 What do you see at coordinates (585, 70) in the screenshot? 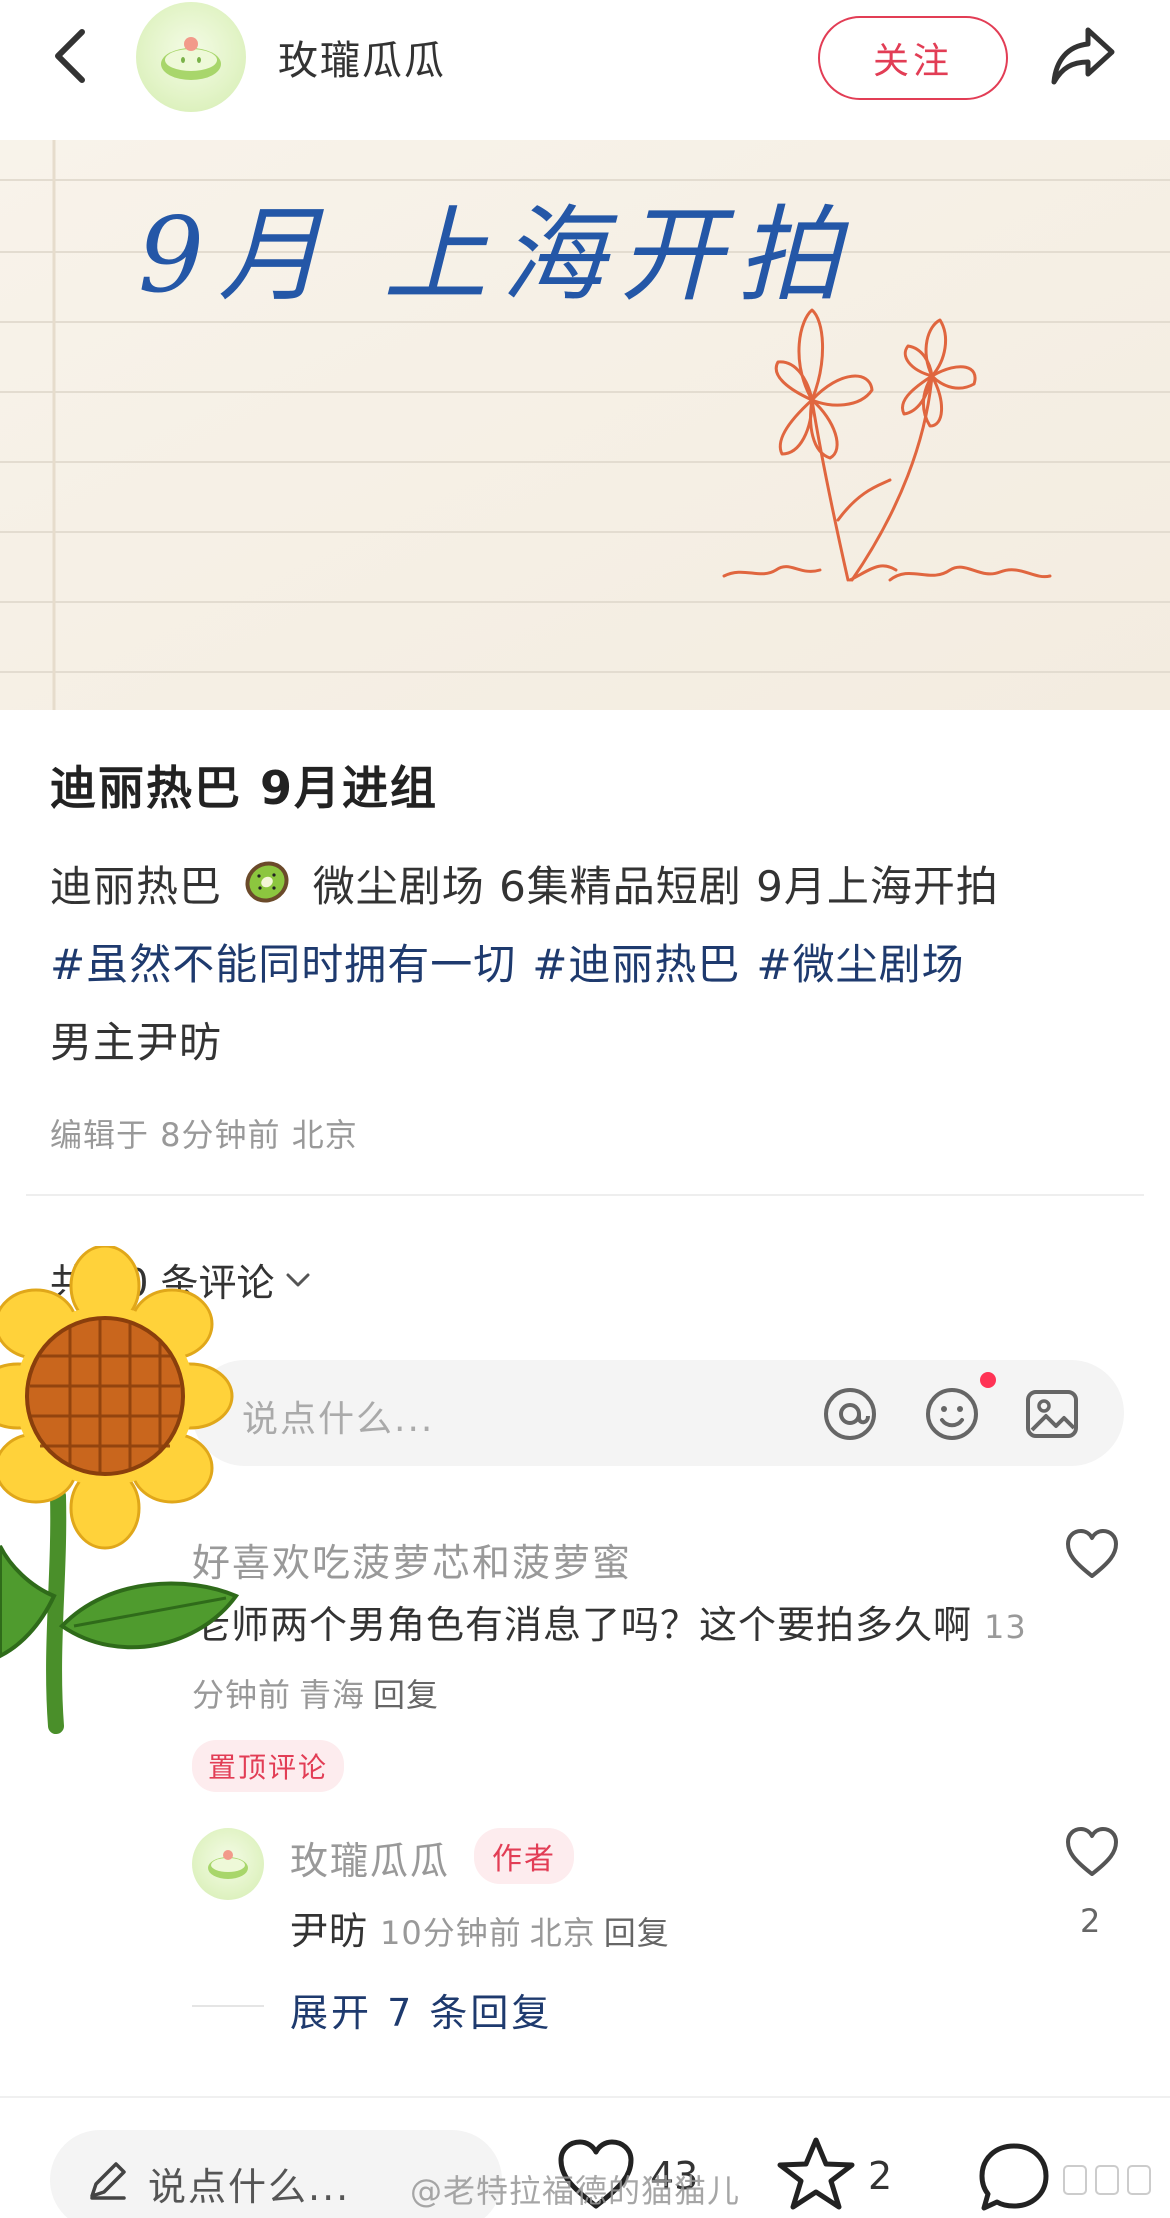
I see `top-bar: 玫瓏瓜瓜 关注` at bounding box center [585, 70].